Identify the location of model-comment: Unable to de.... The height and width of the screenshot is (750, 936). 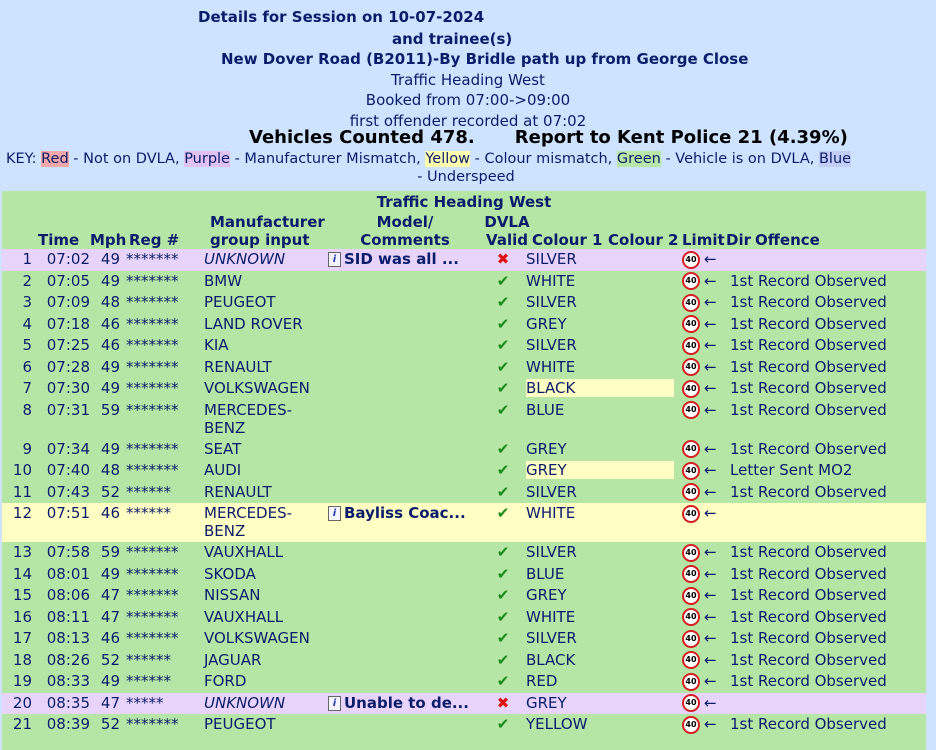
(406, 702).